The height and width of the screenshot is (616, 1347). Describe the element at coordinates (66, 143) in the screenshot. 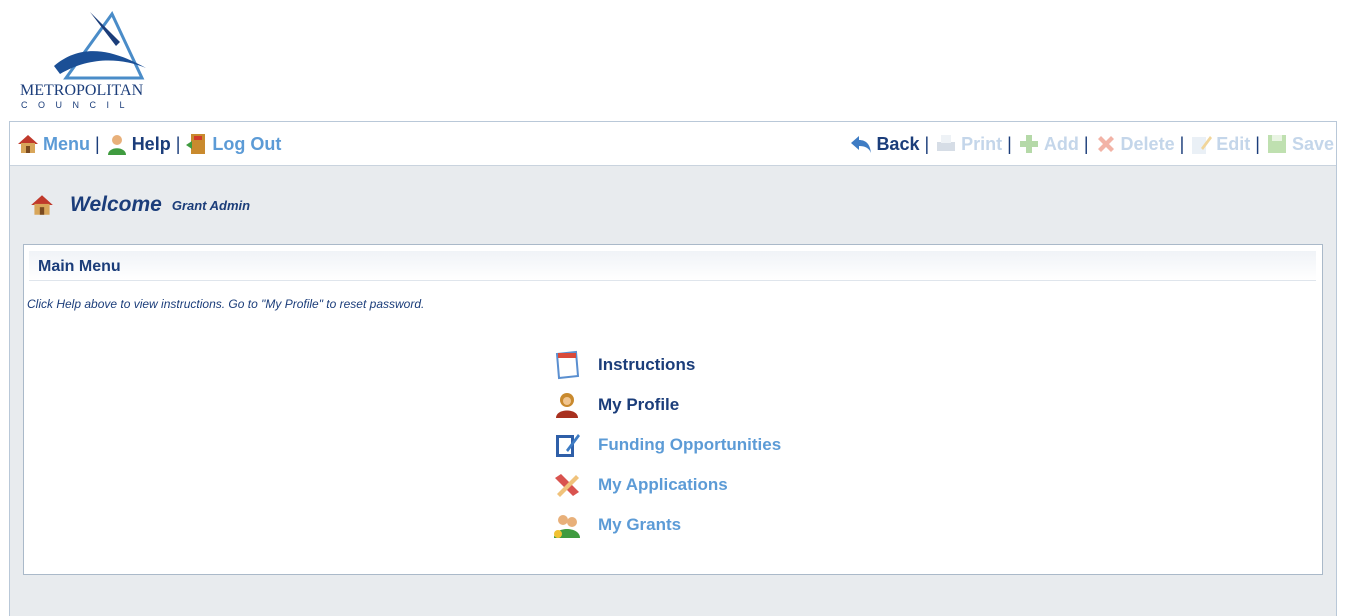

I see `menu-label: Menu` at that location.